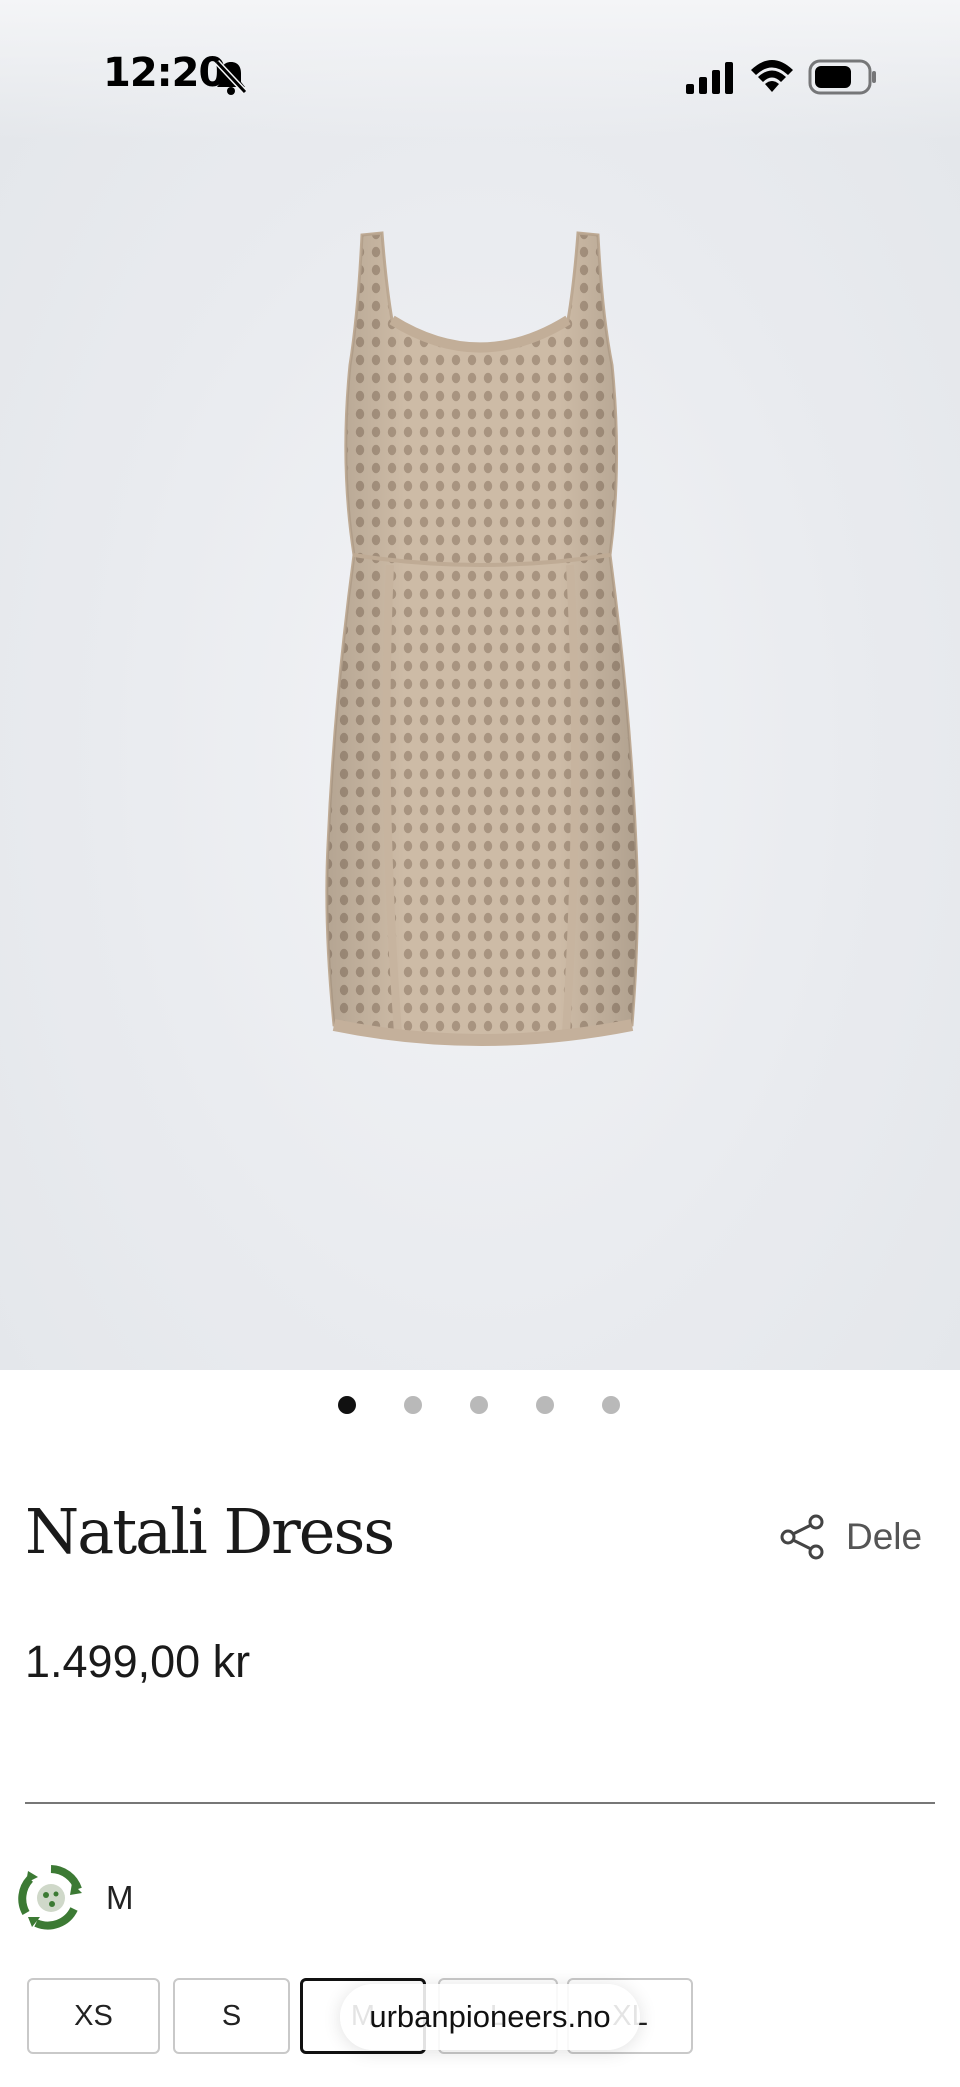 This screenshot has height=2087, width=960. I want to click on fit-label: M, so click(120, 1897).